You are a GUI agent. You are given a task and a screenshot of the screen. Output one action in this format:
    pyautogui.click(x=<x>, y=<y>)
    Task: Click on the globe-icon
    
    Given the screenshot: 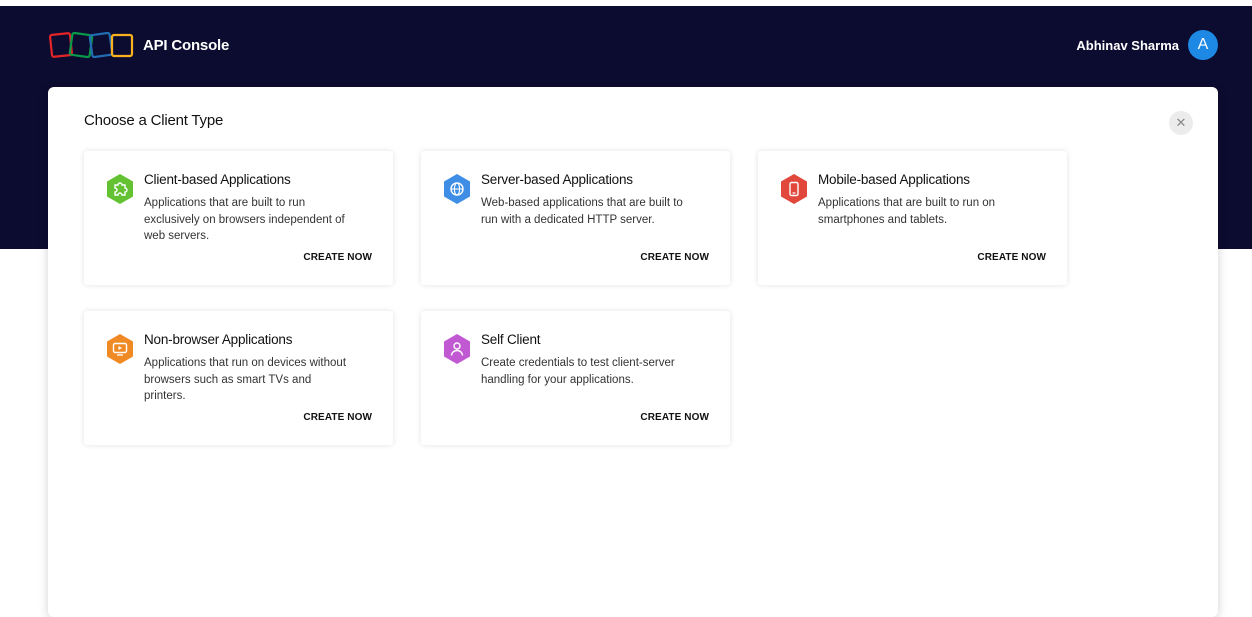 What is the action you would take?
    pyautogui.click(x=457, y=189)
    